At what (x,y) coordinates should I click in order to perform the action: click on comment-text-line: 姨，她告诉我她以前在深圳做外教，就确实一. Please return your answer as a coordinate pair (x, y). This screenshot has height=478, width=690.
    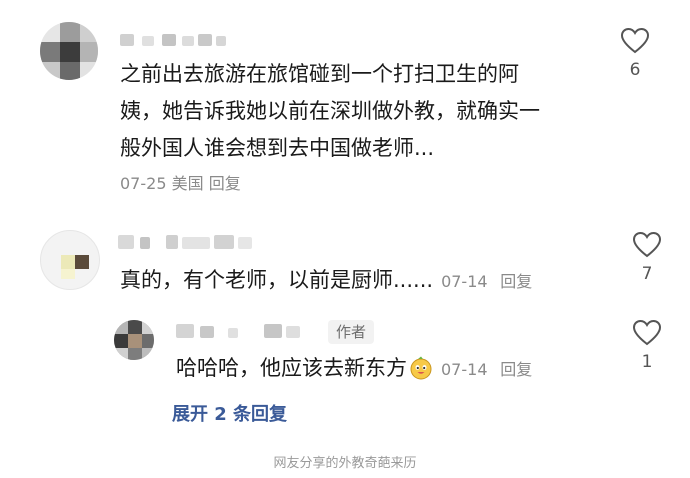
    Looking at the image, I should click on (330, 111).